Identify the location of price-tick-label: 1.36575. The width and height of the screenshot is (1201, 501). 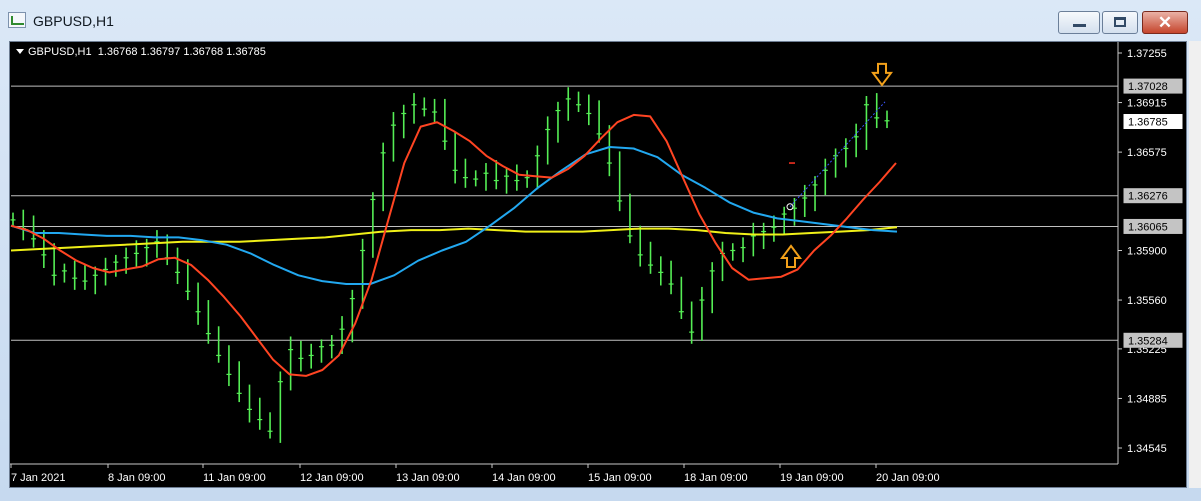
(1147, 153).